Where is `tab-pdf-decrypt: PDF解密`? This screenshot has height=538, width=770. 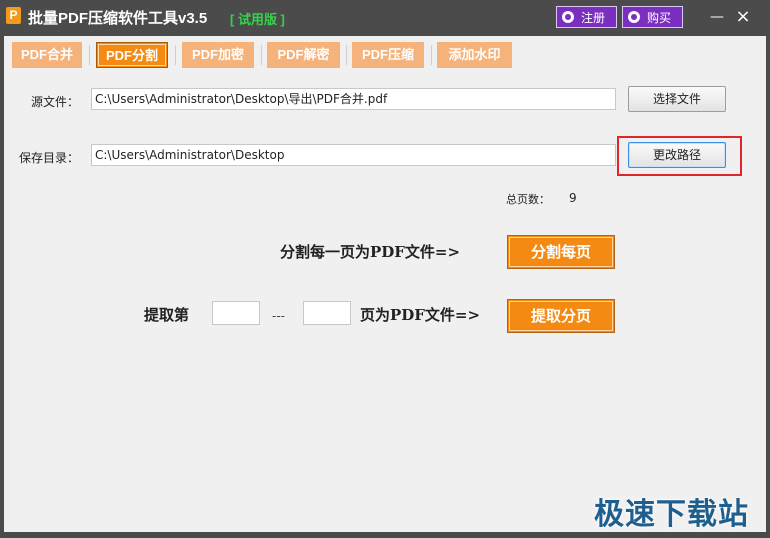 tab-pdf-decrypt: PDF解密 is located at coordinates (303, 55).